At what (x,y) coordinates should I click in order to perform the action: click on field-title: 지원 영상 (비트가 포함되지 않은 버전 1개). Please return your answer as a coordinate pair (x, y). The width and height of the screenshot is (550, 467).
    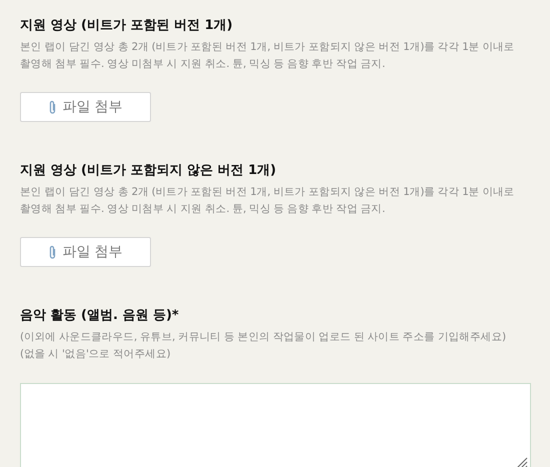
    Looking at the image, I should click on (149, 171).